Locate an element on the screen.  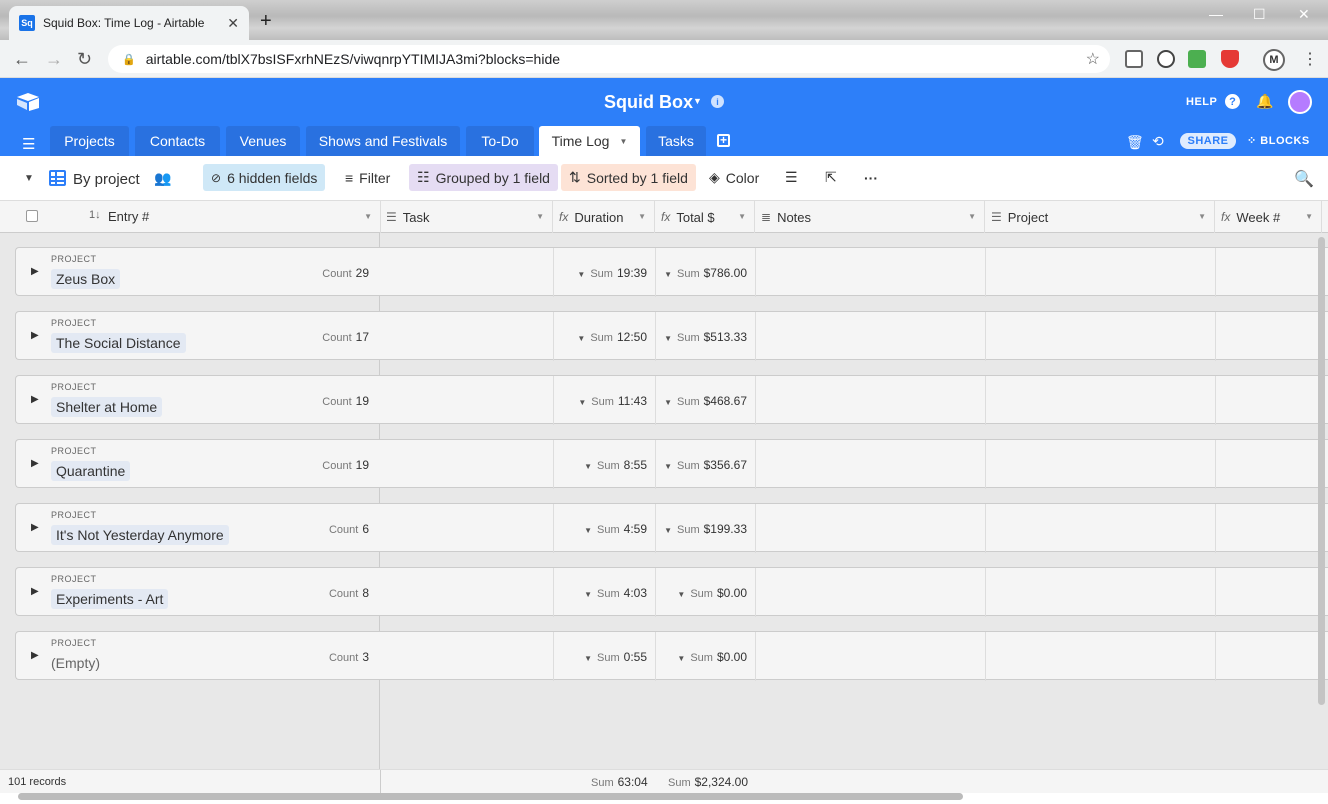
group-duration-sum: ▼ Sum 11:43 is located at coordinates (612, 401).